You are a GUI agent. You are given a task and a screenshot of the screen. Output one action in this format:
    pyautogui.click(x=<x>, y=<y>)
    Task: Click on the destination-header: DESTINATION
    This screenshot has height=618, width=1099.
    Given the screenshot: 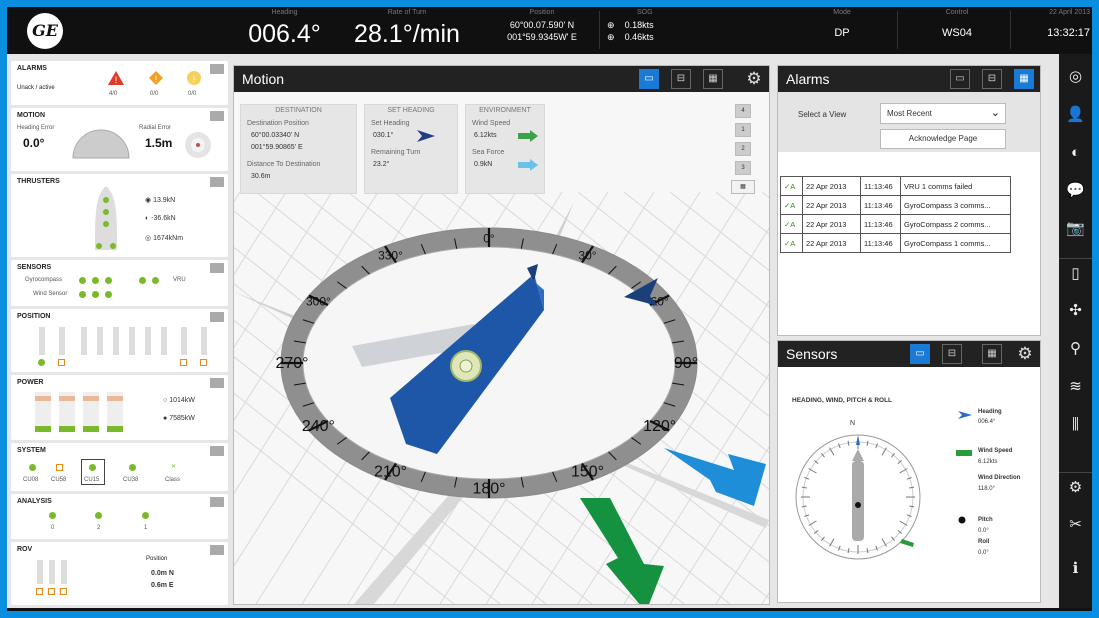 What is the action you would take?
    pyautogui.click(x=298, y=110)
    